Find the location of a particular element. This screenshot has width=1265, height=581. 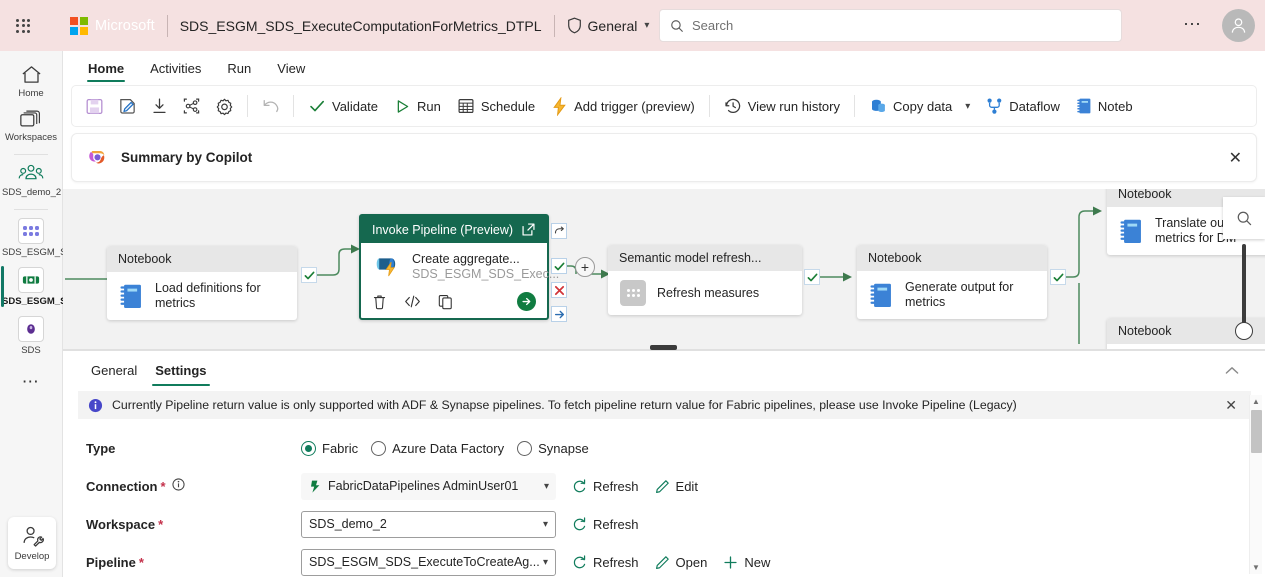

workspace-scope-chip: General ▾ is located at coordinates (608, 25).